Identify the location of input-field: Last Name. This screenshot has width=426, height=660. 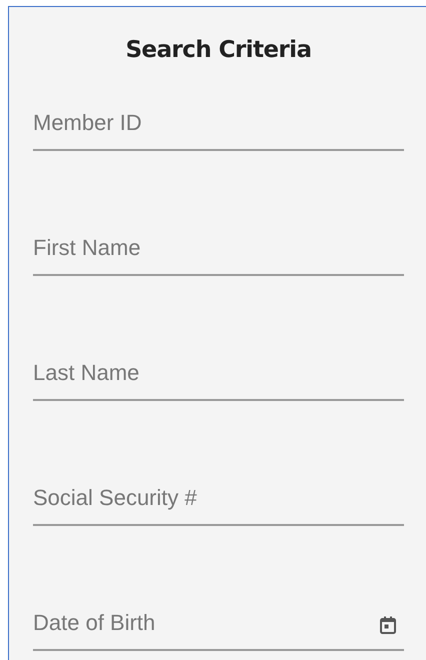
(218, 377).